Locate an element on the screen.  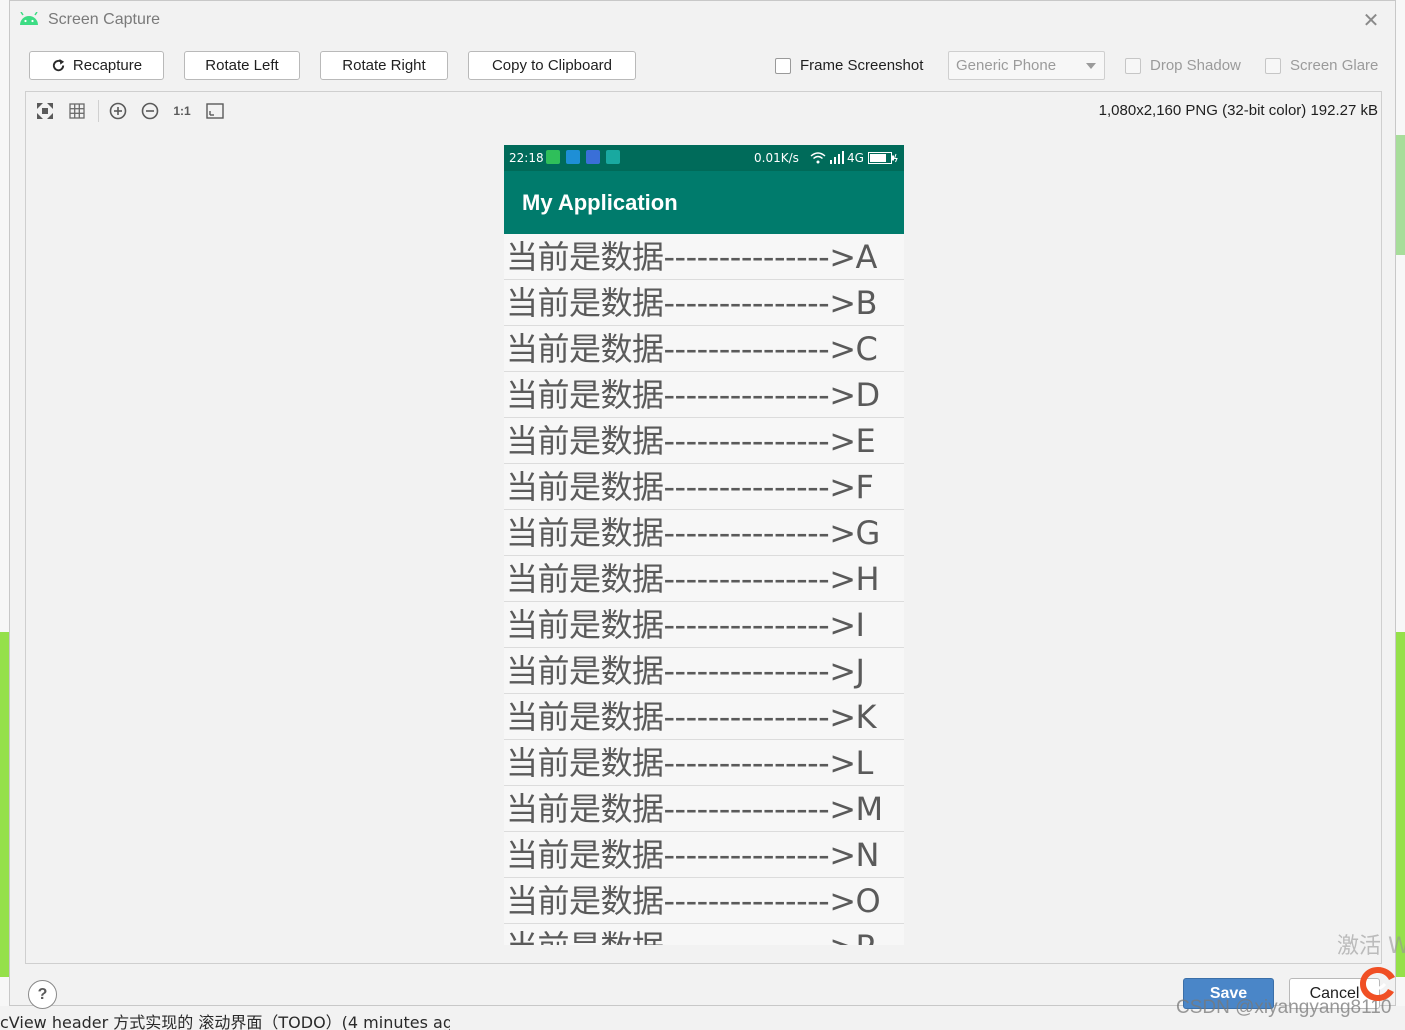
phone-status-bar: 22:18 0.01K/s 4G is located at coordinates (704, 158).